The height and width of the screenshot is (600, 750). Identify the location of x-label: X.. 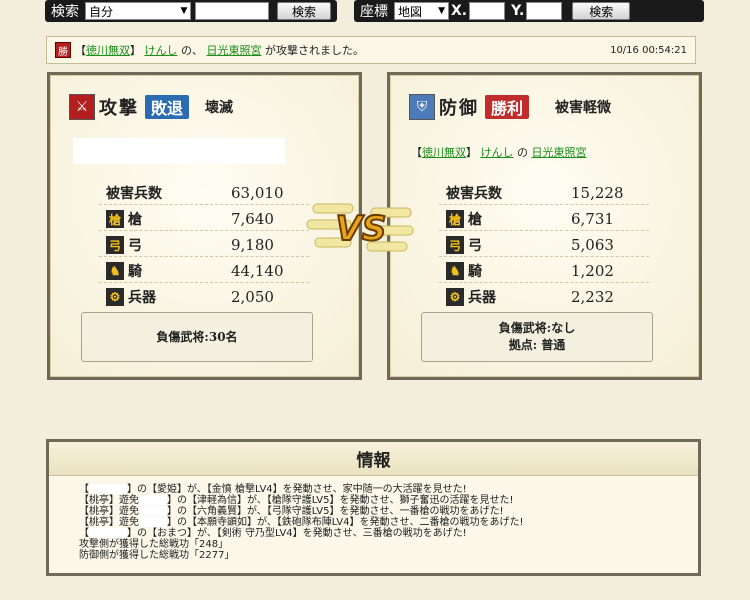
(459, 11).